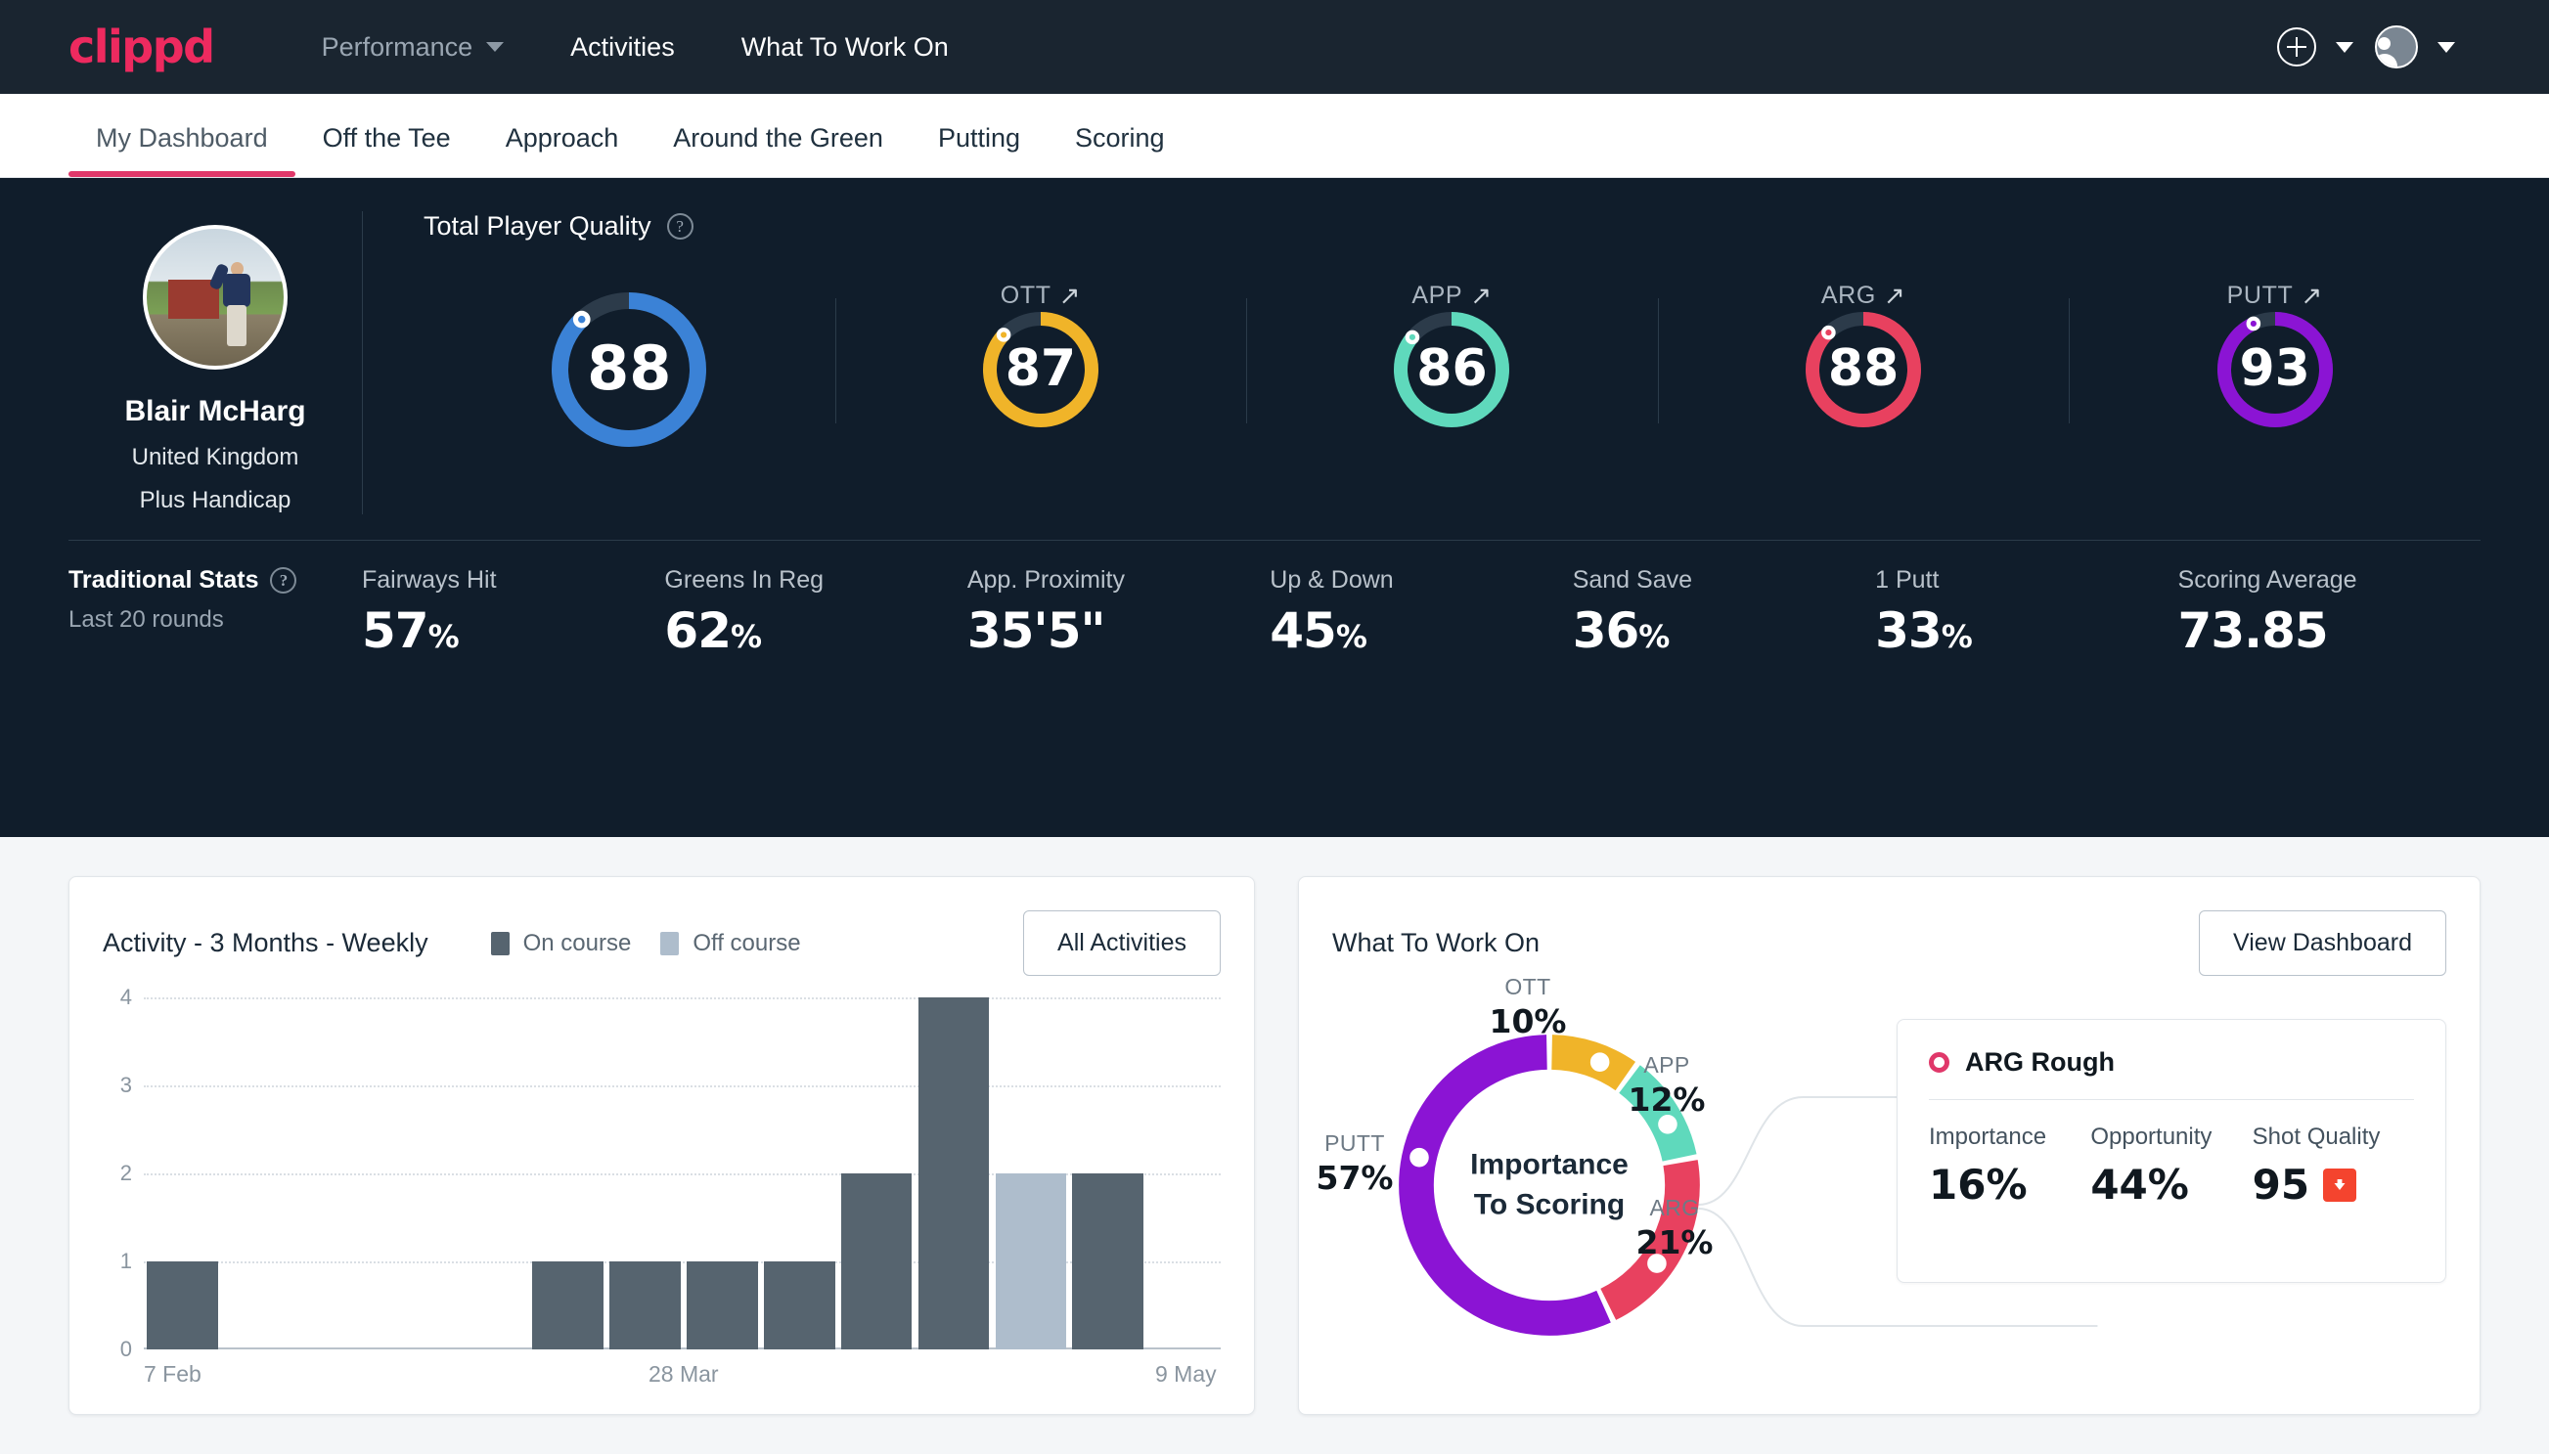  What do you see at coordinates (980, 150) in the screenshot?
I see `tab-putting: Putting` at bounding box center [980, 150].